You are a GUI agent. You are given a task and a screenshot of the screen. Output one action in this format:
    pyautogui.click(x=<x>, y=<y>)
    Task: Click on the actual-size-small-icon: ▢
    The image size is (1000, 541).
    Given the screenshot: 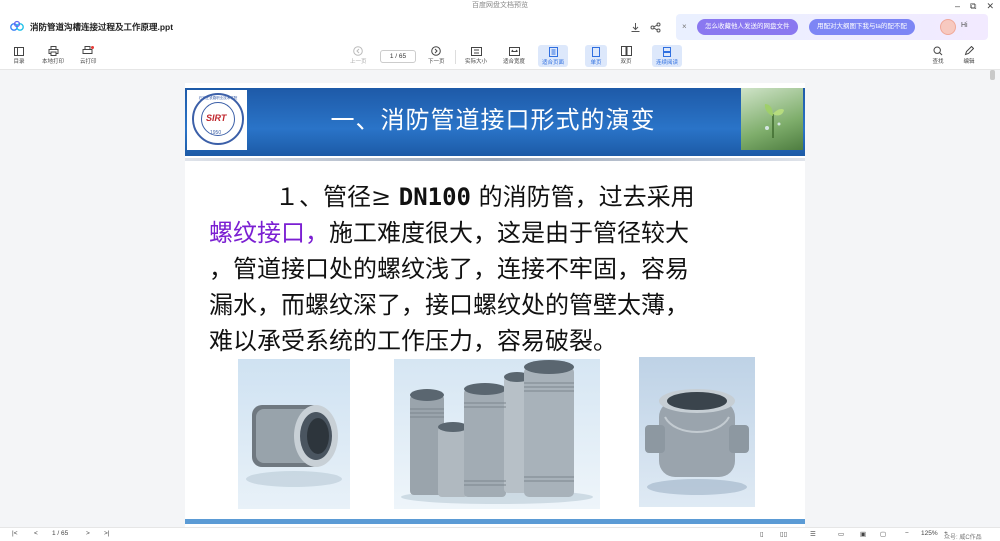 What is the action you would take?
    pyautogui.click(x=883, y=534)
    